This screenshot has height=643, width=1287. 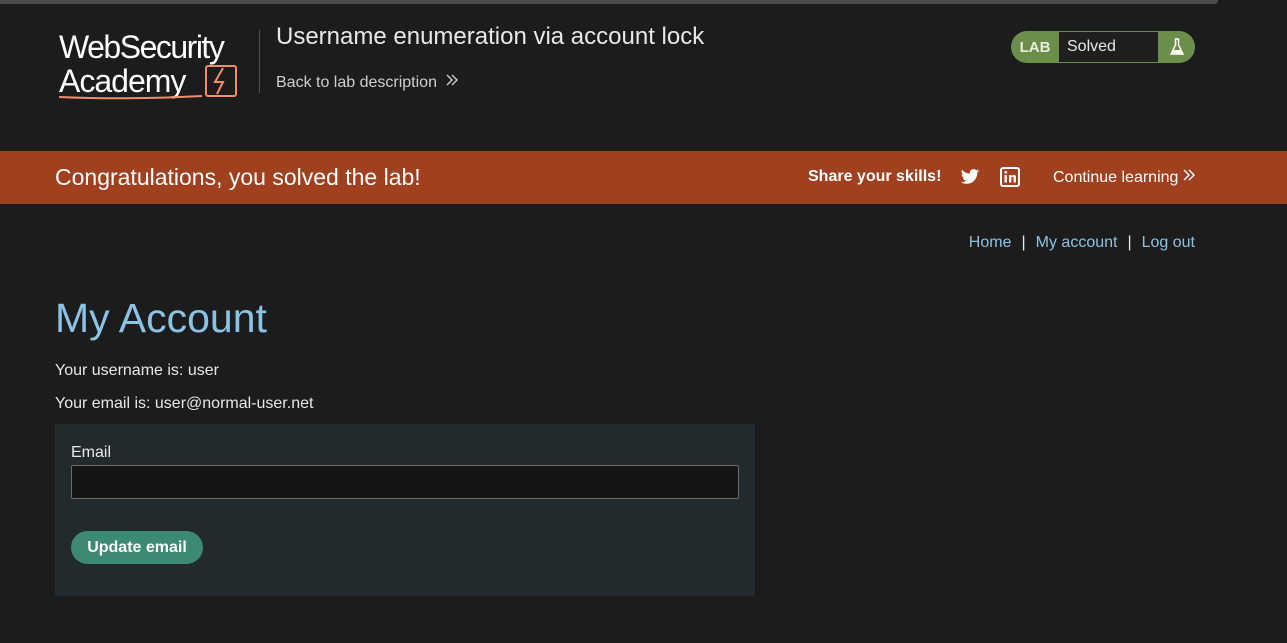 I want to click on nav-home-link: Home, so click(x=990, y=242).